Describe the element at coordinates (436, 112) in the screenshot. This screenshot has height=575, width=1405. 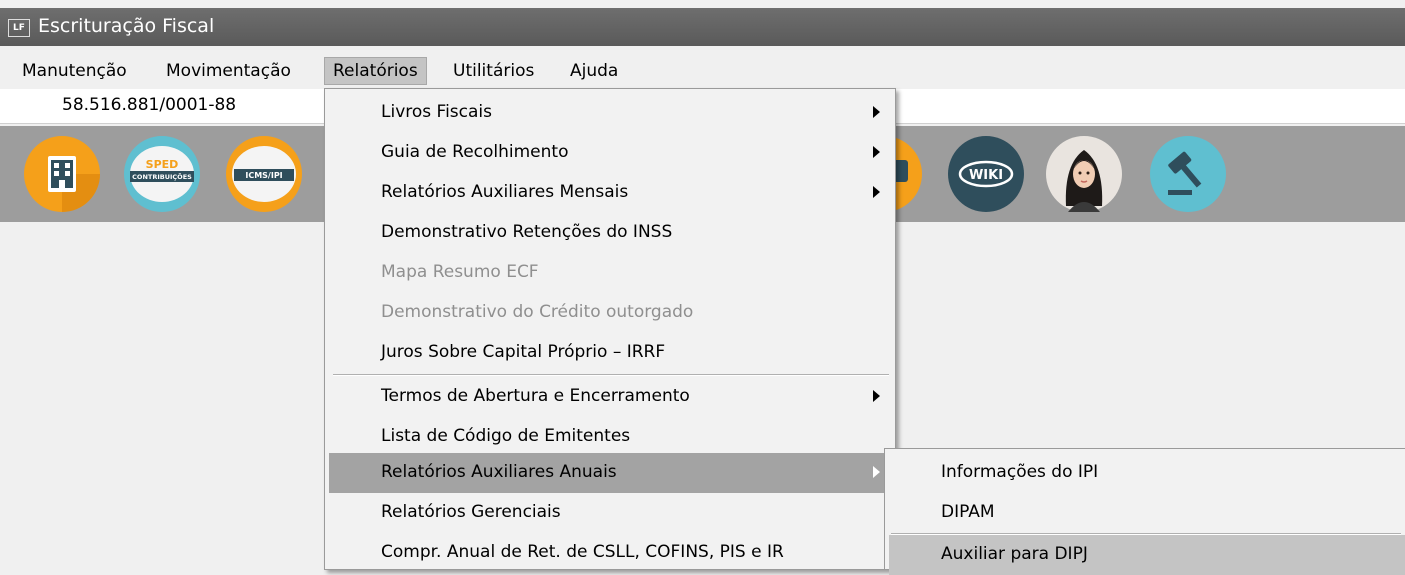
I see `menu-item-label: Livros Fiscais` at that location.